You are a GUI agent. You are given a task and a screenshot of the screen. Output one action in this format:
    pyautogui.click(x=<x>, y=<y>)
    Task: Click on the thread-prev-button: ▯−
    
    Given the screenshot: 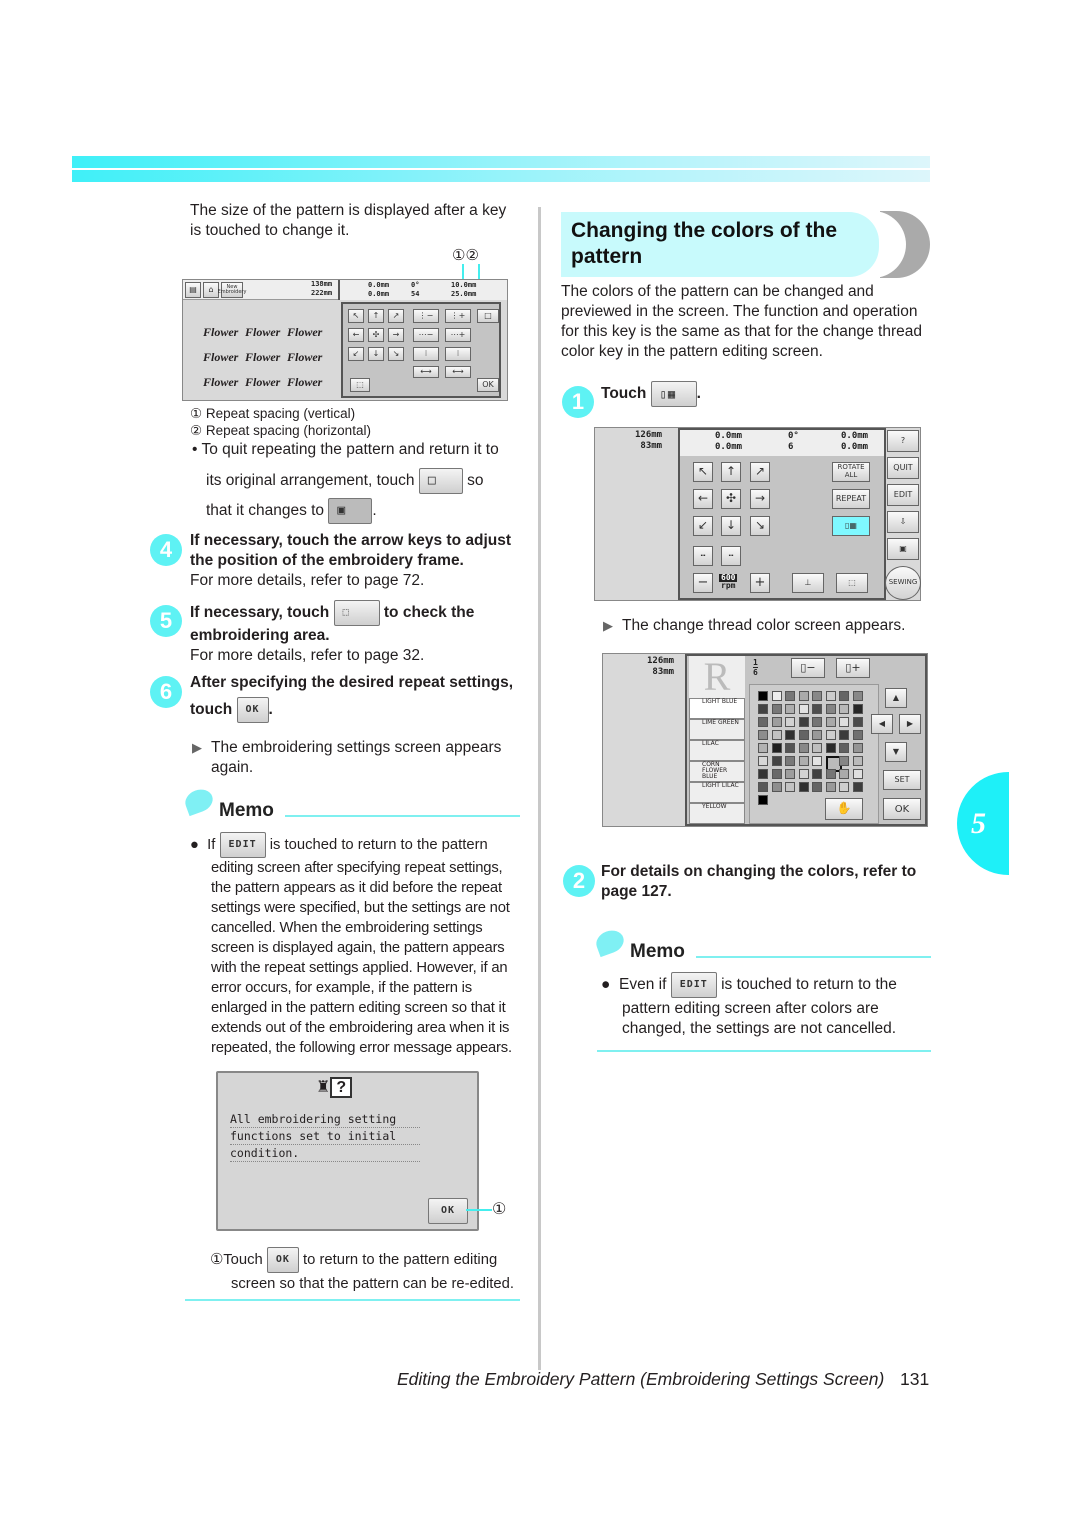 What is the action you would take?
    pyautogui.click(x=808, y=668)
    